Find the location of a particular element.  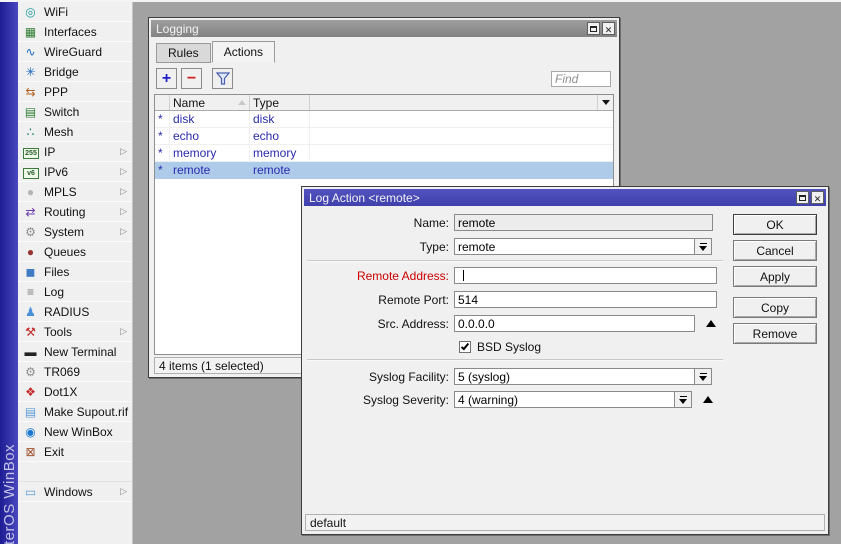

sidebar-item-new-winbox: ◉ New WinBox is located at coordinates (75, 432).